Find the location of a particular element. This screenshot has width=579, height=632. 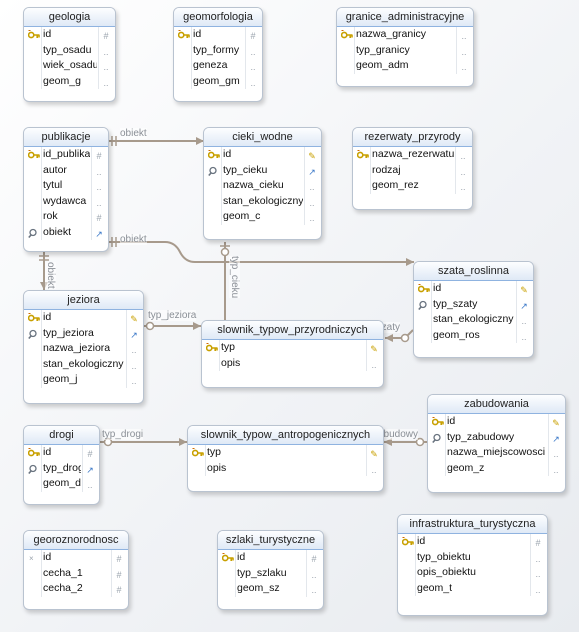

entity-title: jeziora is located at coordinates (83, 300).